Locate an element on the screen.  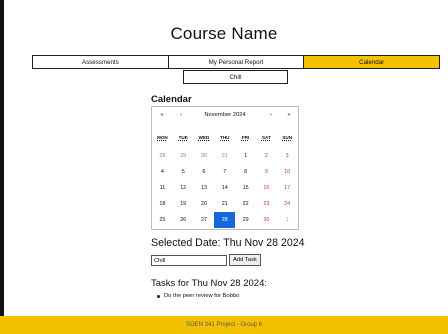
next-year-button: » is located at coordinates (289, 115).